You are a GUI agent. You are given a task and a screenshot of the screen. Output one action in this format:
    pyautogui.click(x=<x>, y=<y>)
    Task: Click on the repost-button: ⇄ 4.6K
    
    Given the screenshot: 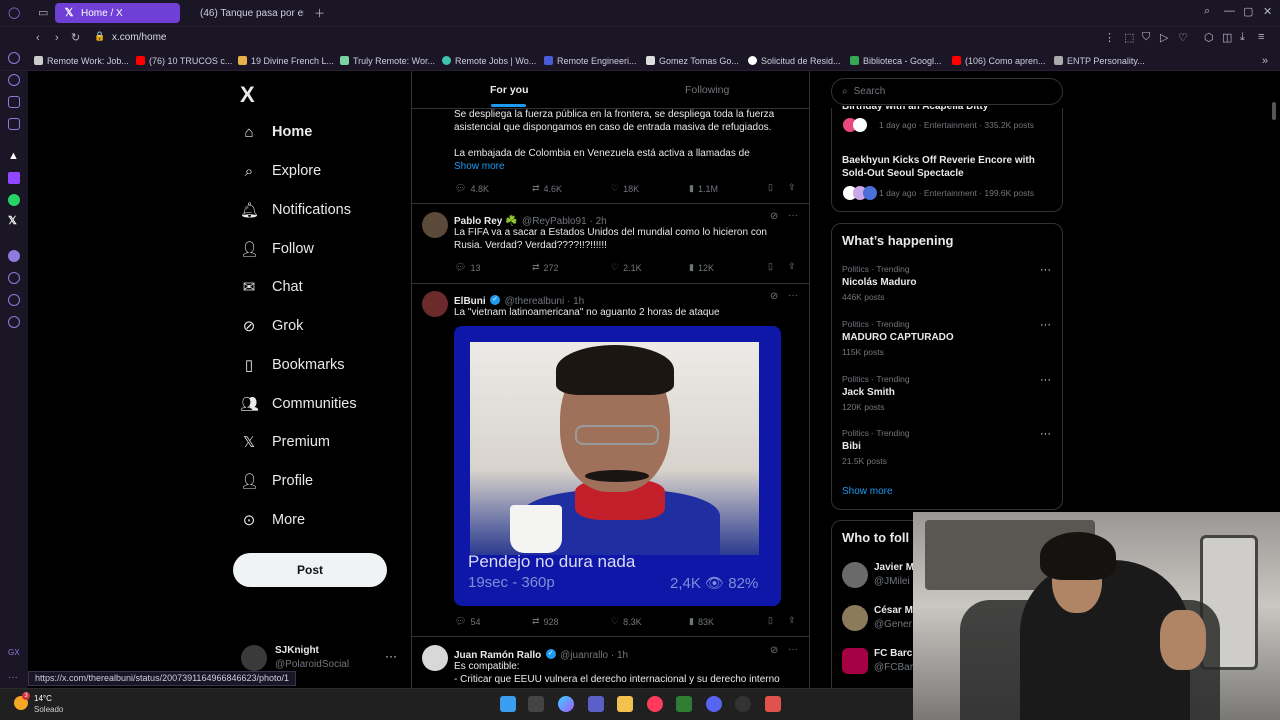 What is the action you would take?
    pyautogui.click(x=547, y=188)
    